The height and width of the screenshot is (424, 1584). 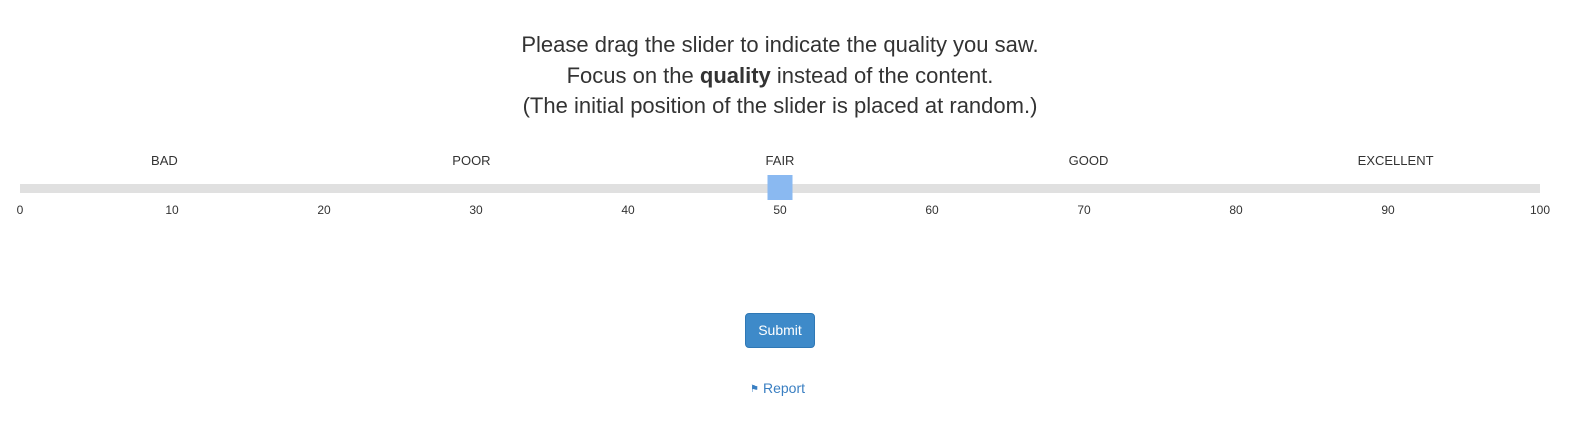 I want to click on tick-label-40: 40, so click(x=628, y=210).